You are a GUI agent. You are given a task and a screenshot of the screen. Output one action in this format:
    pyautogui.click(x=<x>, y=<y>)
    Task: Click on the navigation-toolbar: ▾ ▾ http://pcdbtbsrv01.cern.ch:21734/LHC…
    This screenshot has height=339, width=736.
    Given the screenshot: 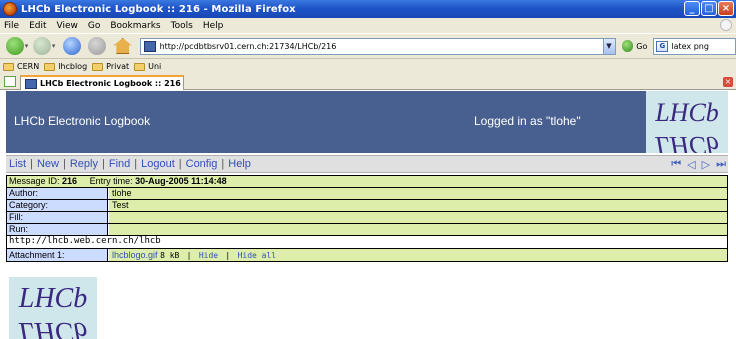 What is the action you would take?
    pyautogui.click(x=368, y=46)
    